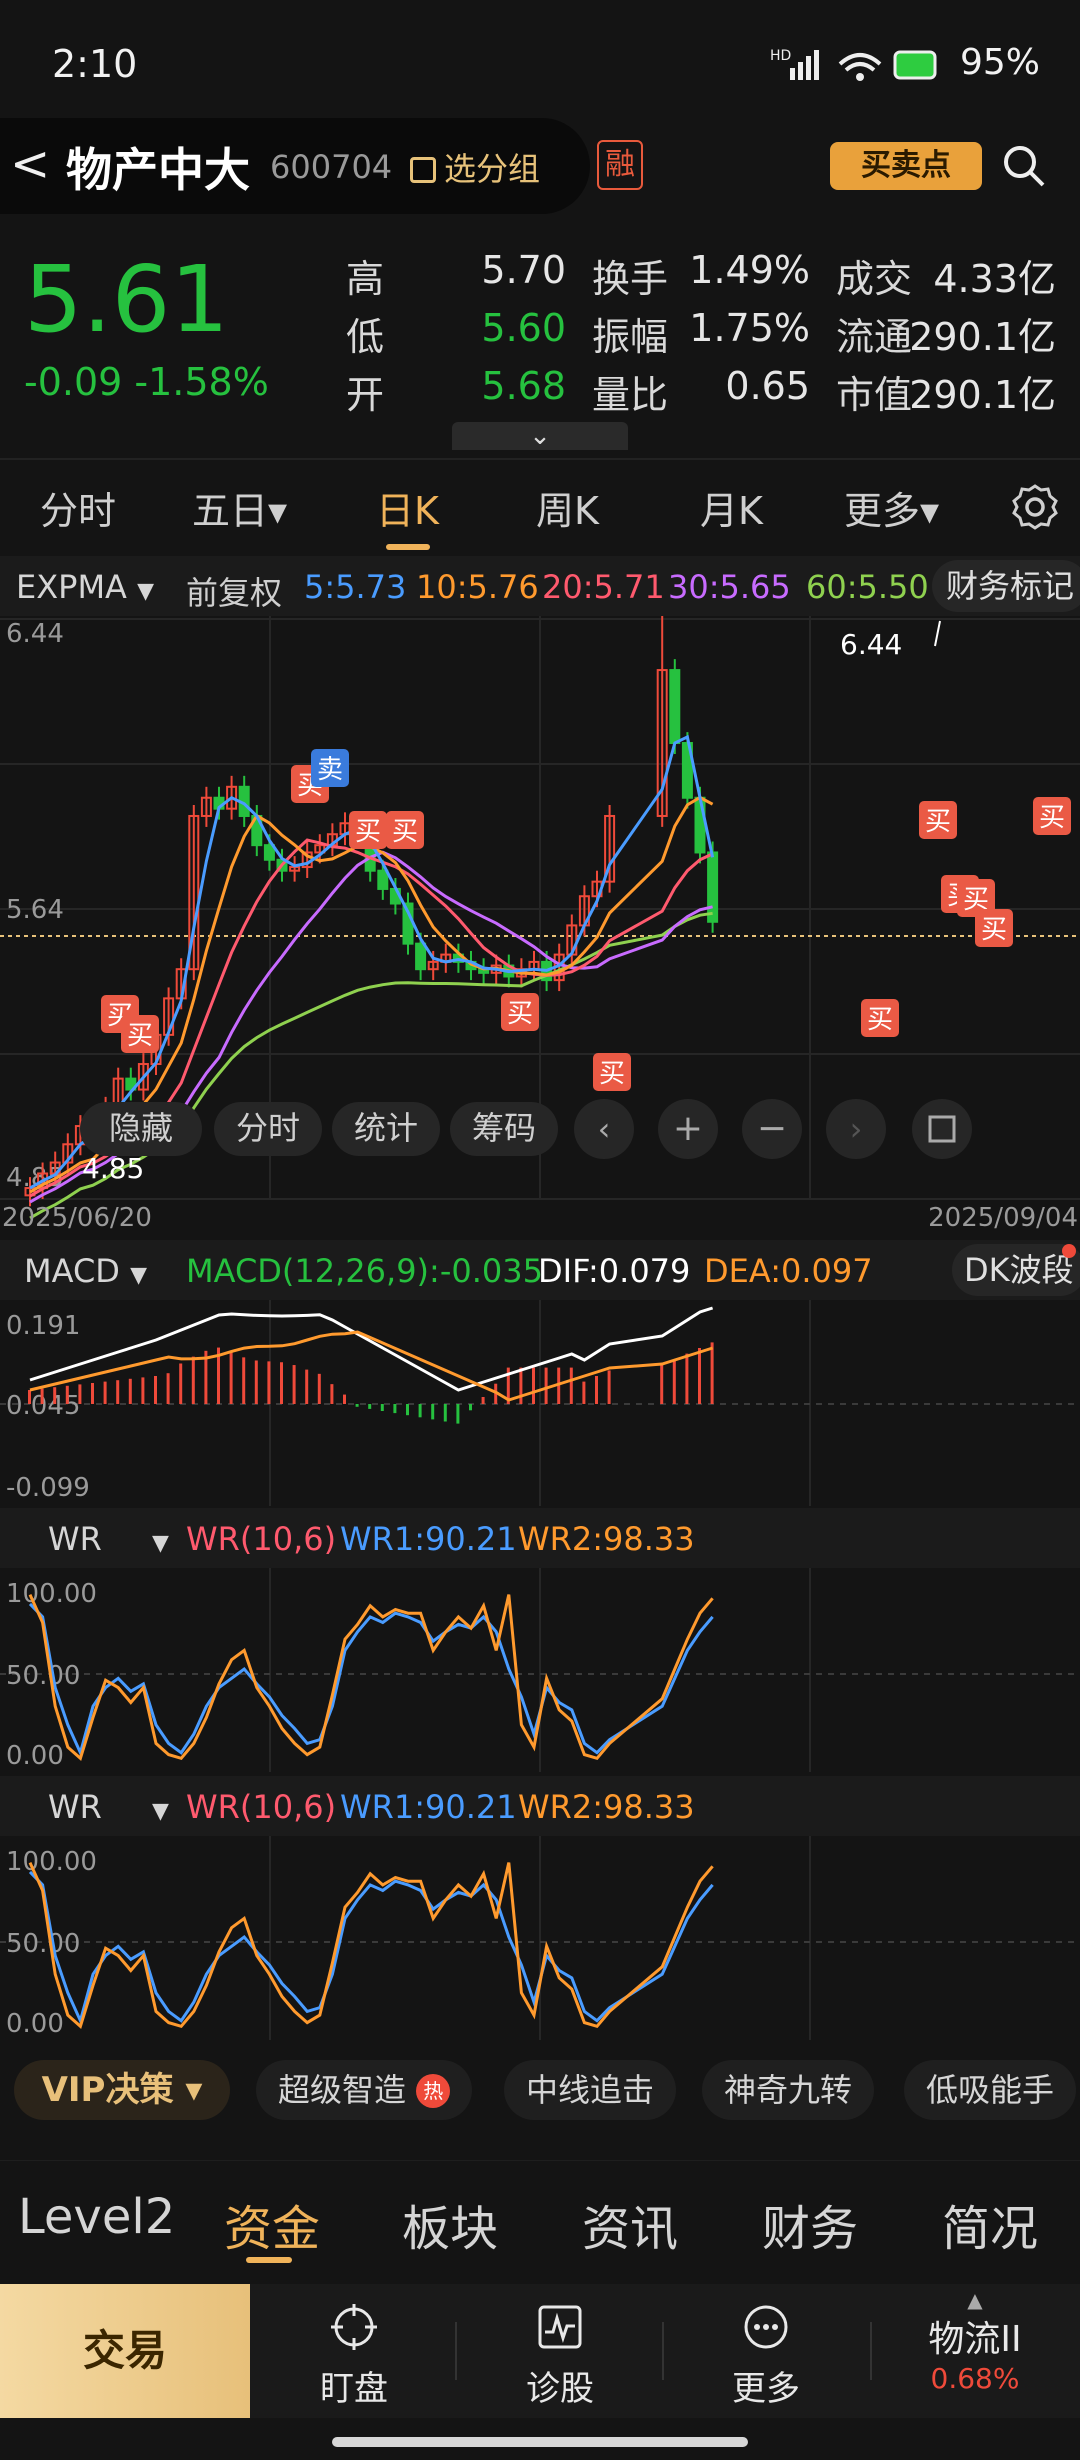 The width and height of the screenshot is (1080, 2460). What do you see at coordinates (108, 1807) in the screenshot?
I see `wr-indicator-select-2: WR ▼` at bounding box center [108, 1807].